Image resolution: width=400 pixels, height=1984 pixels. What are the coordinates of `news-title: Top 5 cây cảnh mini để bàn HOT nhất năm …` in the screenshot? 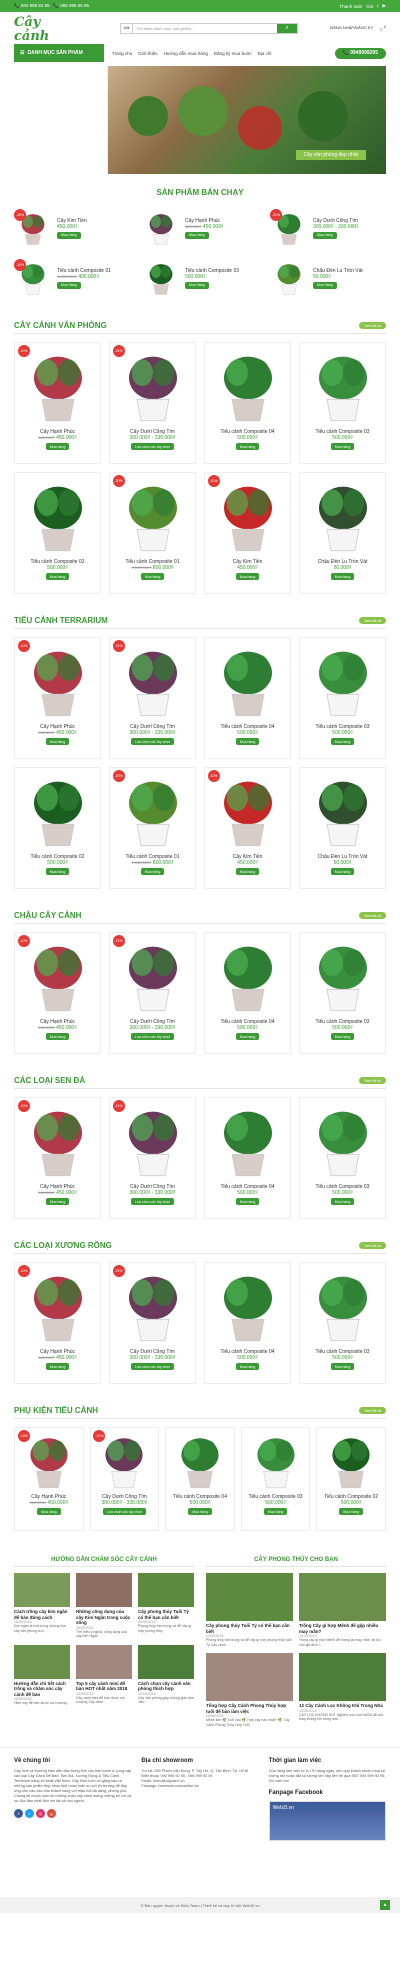 It's located at (104, 1686).